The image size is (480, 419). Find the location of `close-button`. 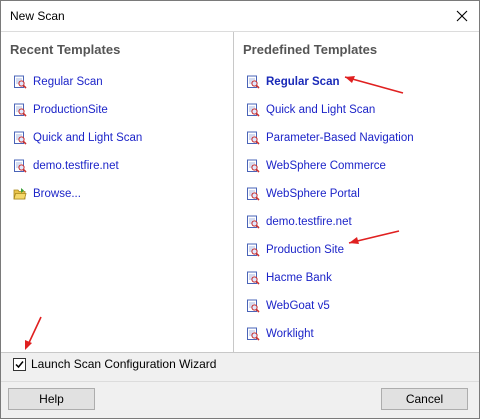

close-button is located at coordinates (462, 16).